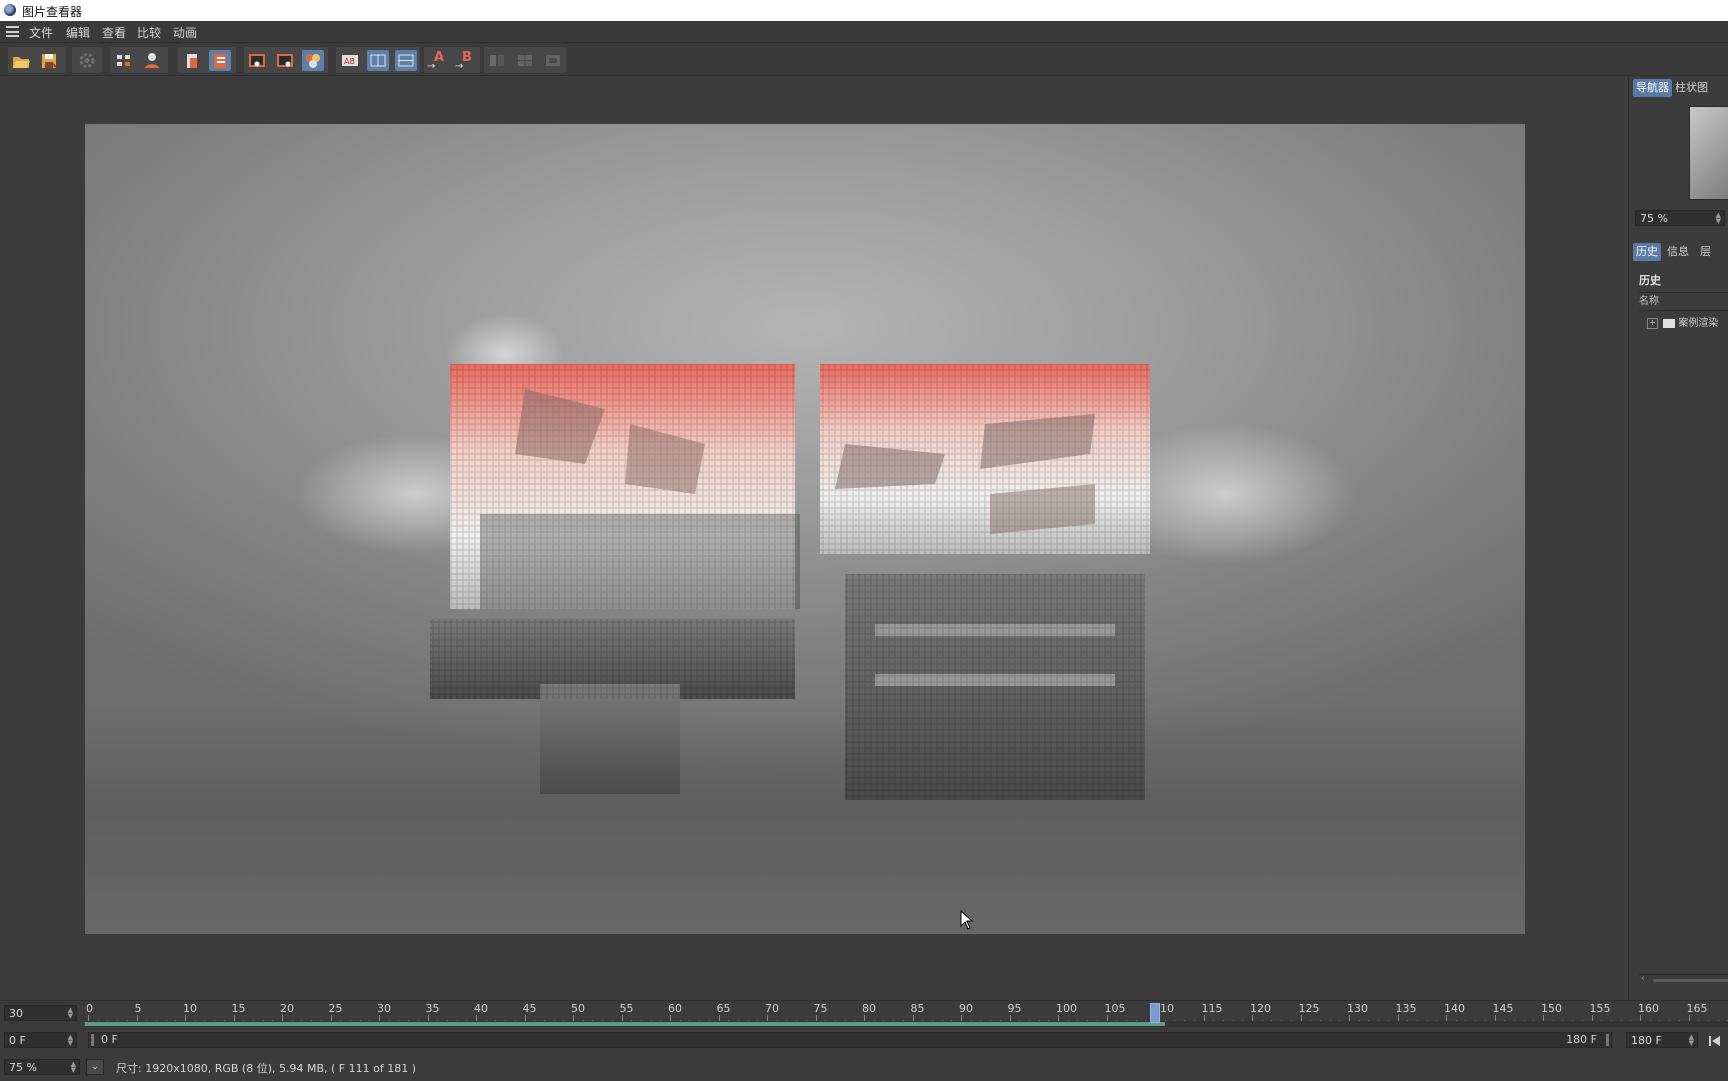 The width and height of the screenshot is (1728, 1081). Describe the element at coordinates (12, 31) in the screenshot. I see `hamburger-menu-icon` at that location.